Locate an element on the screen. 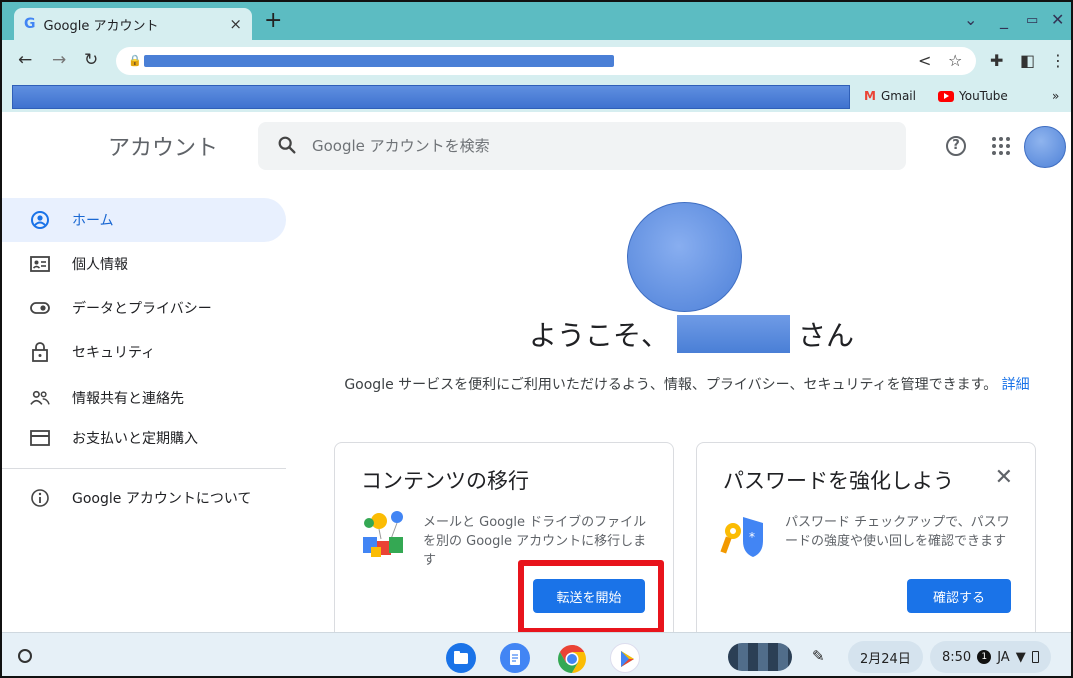 Image resolution: width=1073 pixels, height=678 pixels. stylus-icon: ✎ is located at coordinates (818, 656).